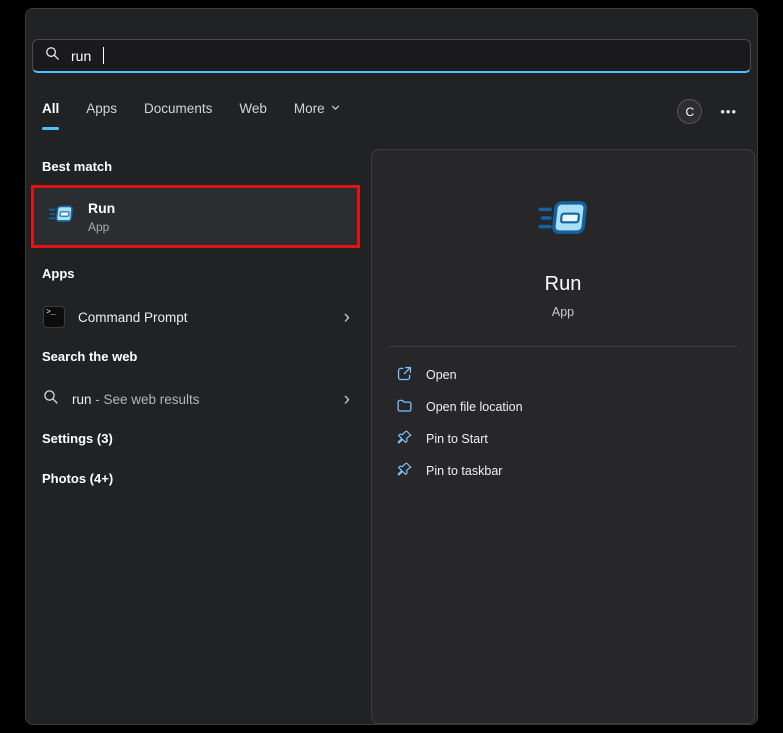  Describe the element at coordinates (52, 56) in the screenshot. I see `search-icon` at that location.